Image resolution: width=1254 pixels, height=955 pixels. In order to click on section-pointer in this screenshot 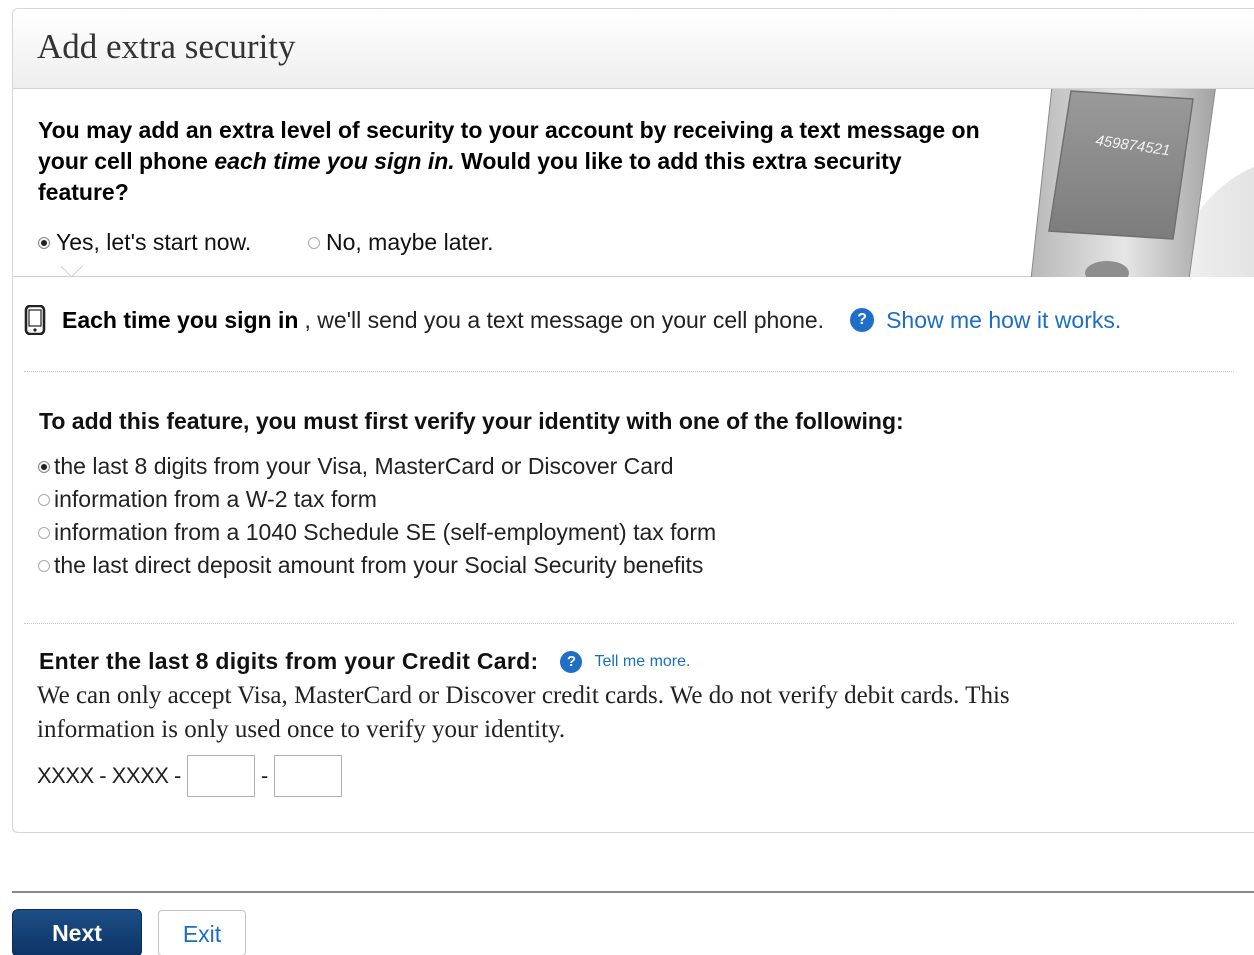, I will do `click(72, 273)`.